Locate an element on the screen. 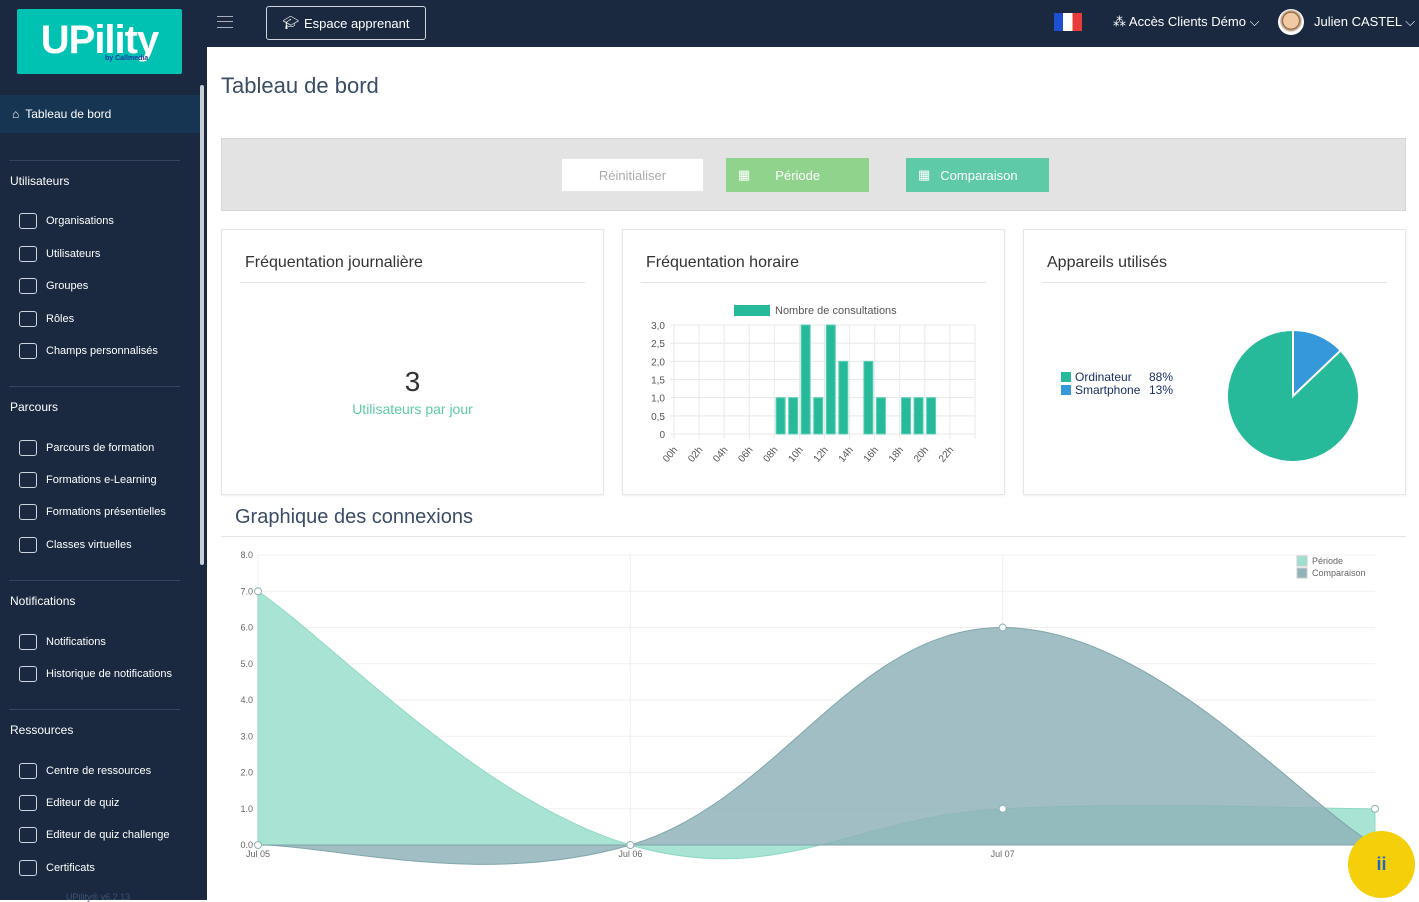 Image resolution: width=1419 pixels, height=902 pixels. y-tick-label: 8.0 is located at coordinates (246, 555).